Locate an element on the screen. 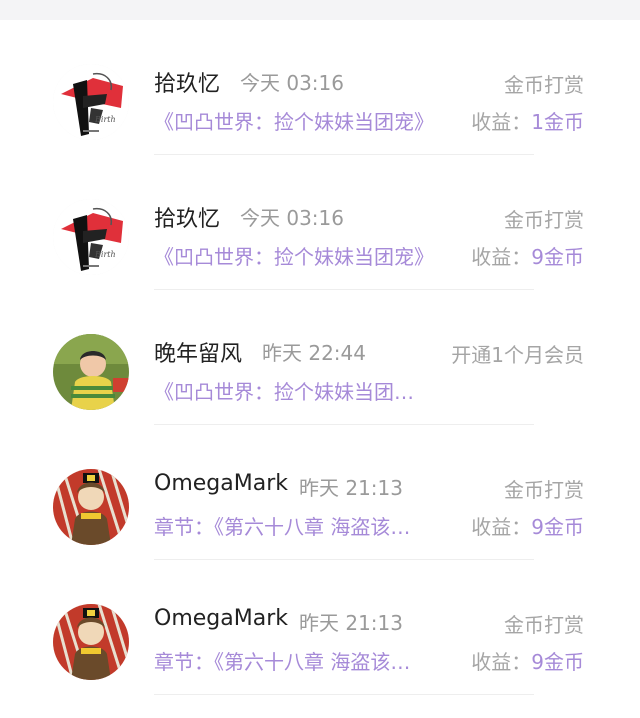  income: 收益：1金币 is located at coordinates (527, 120).